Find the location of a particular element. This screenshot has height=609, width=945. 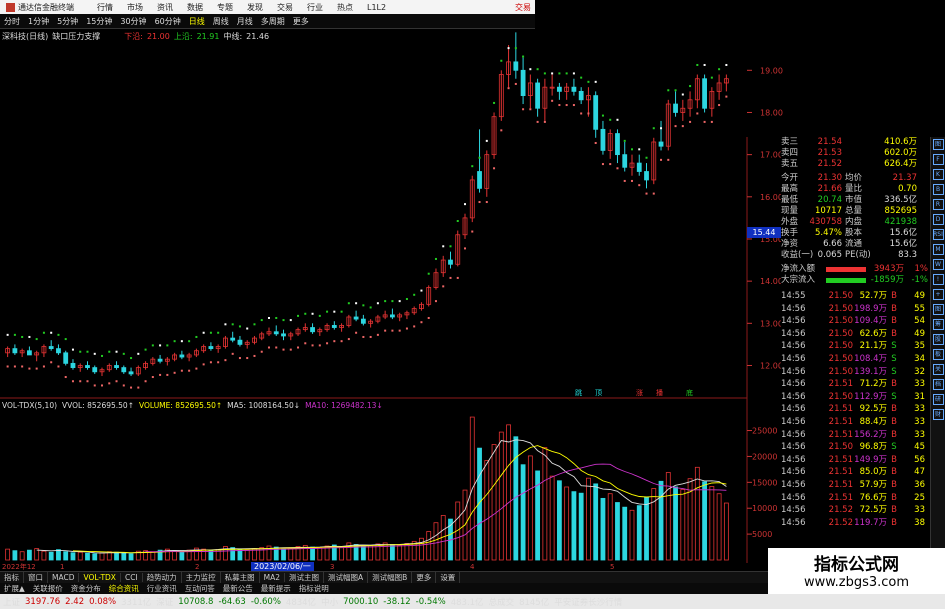

ask-row: 卖四 21.53 602.0万 is located at coordinates (855, 153).